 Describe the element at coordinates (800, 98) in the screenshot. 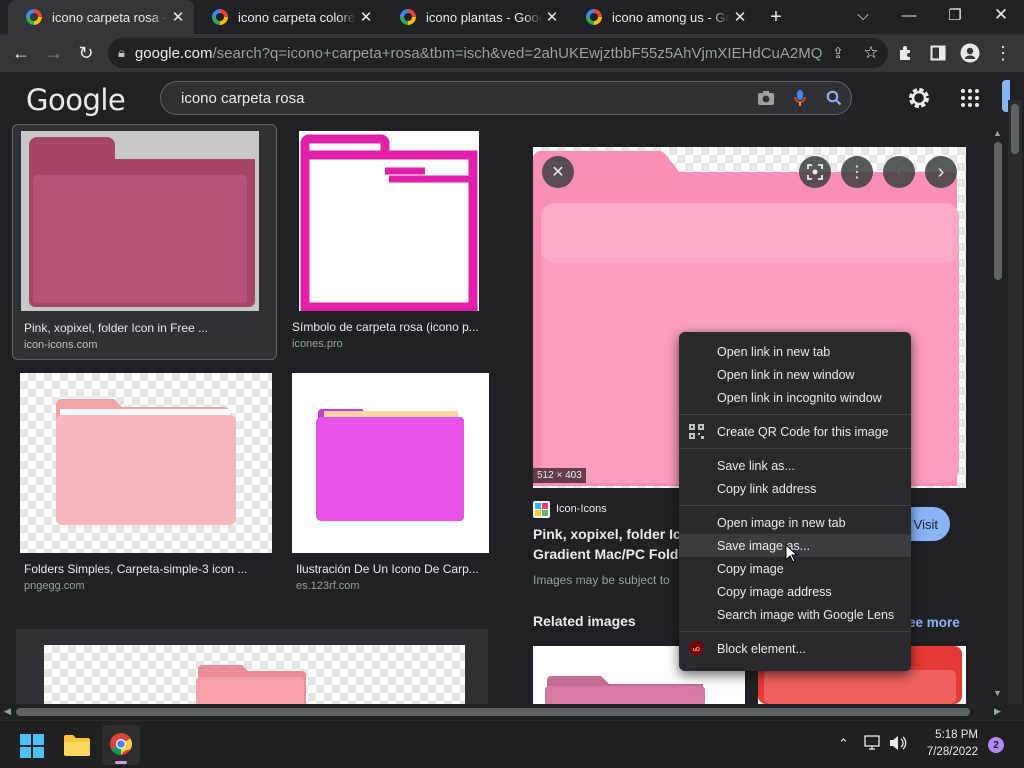

I see `microphone-icon` at that location.